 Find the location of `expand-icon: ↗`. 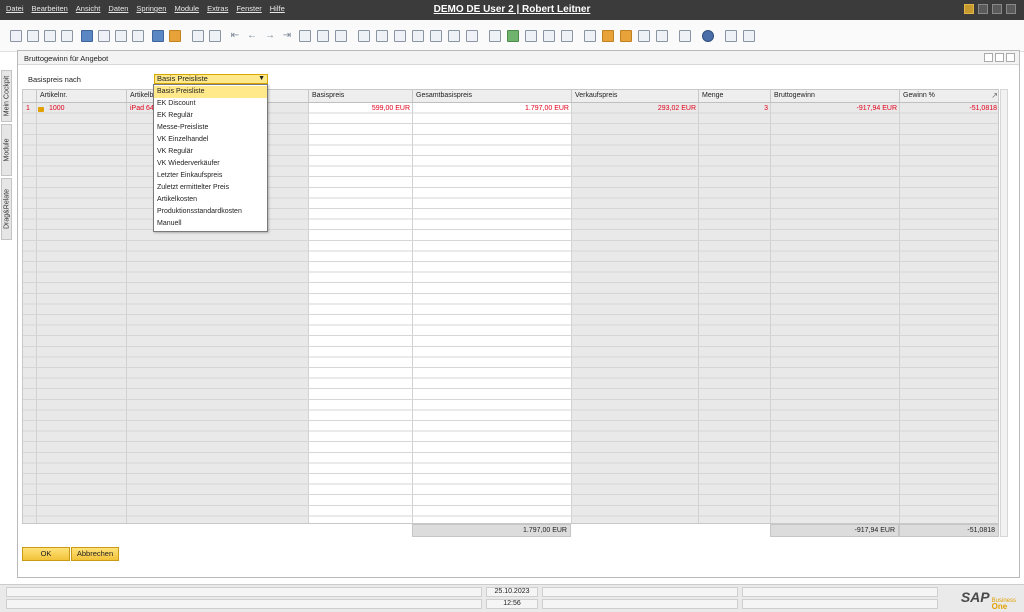

expand-icon: ↗ is located at coordinates (994, 95).